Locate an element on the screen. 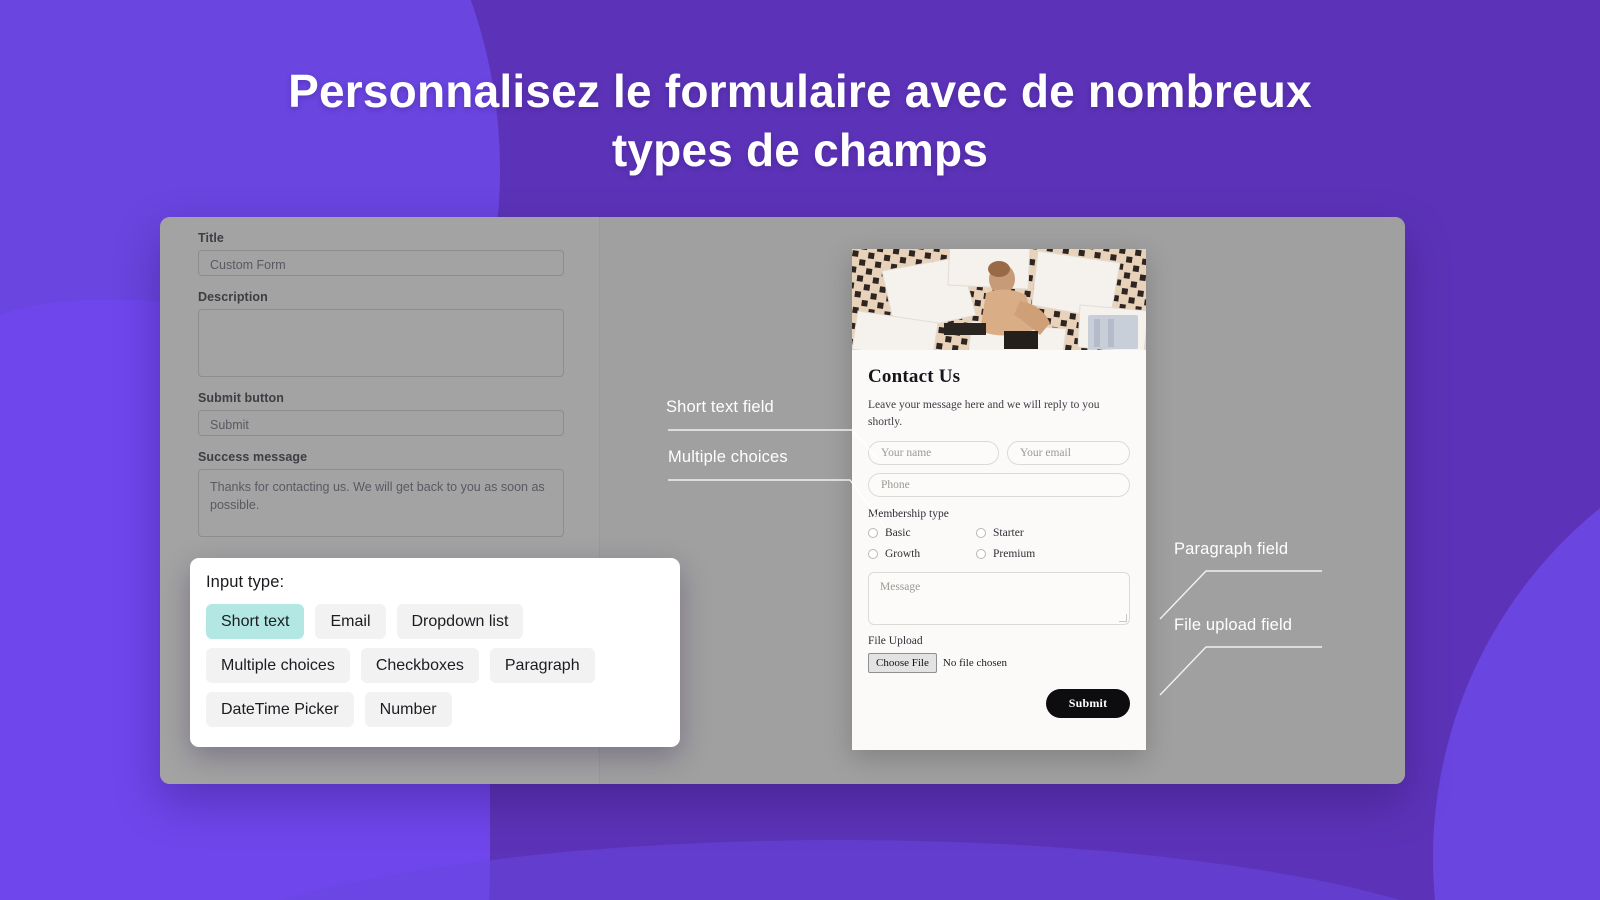 This screenshot has height=900, width=1600. annotation-label: Multiple choices is located at coordinates (728, 457).